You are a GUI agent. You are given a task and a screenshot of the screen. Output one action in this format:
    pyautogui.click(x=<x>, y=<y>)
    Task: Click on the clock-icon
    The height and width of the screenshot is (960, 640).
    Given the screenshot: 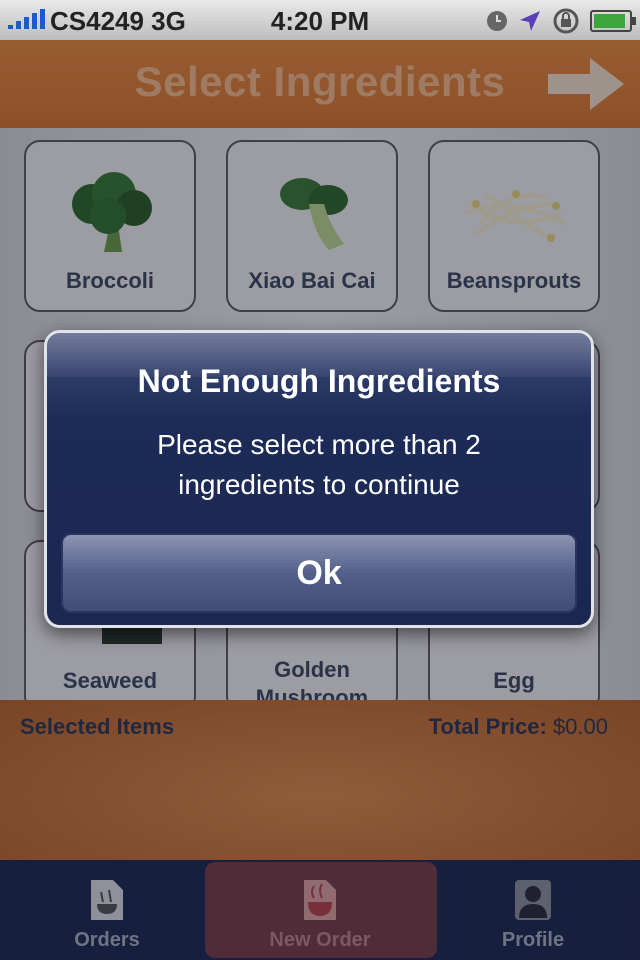 What is the action you would take?
    pyautogui.click(x=497, y=21)
    